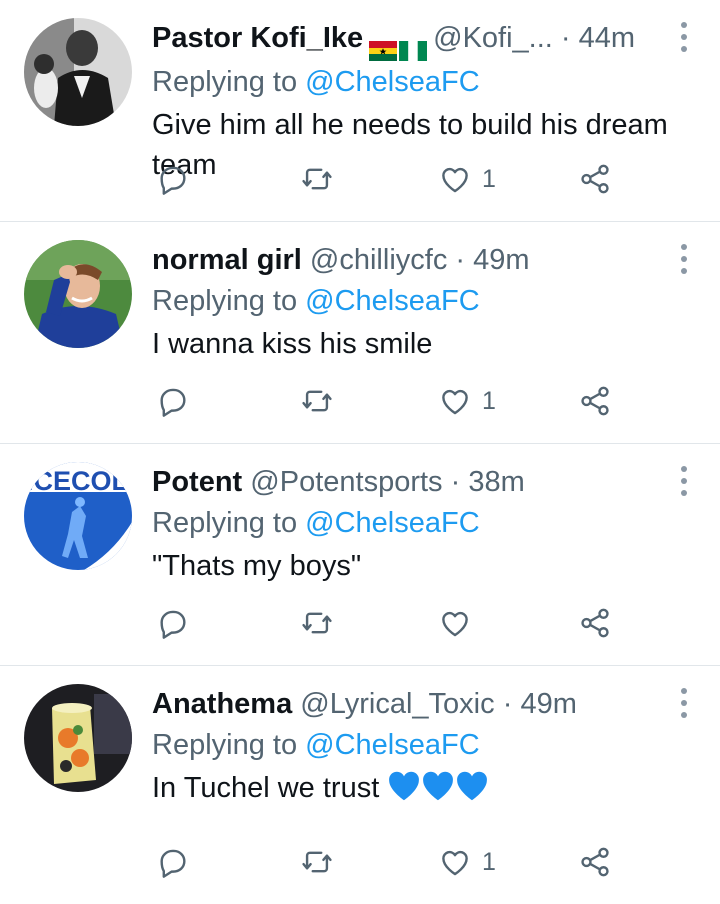  I want to click on user-handle: @Potentsports, so click(346, 482).